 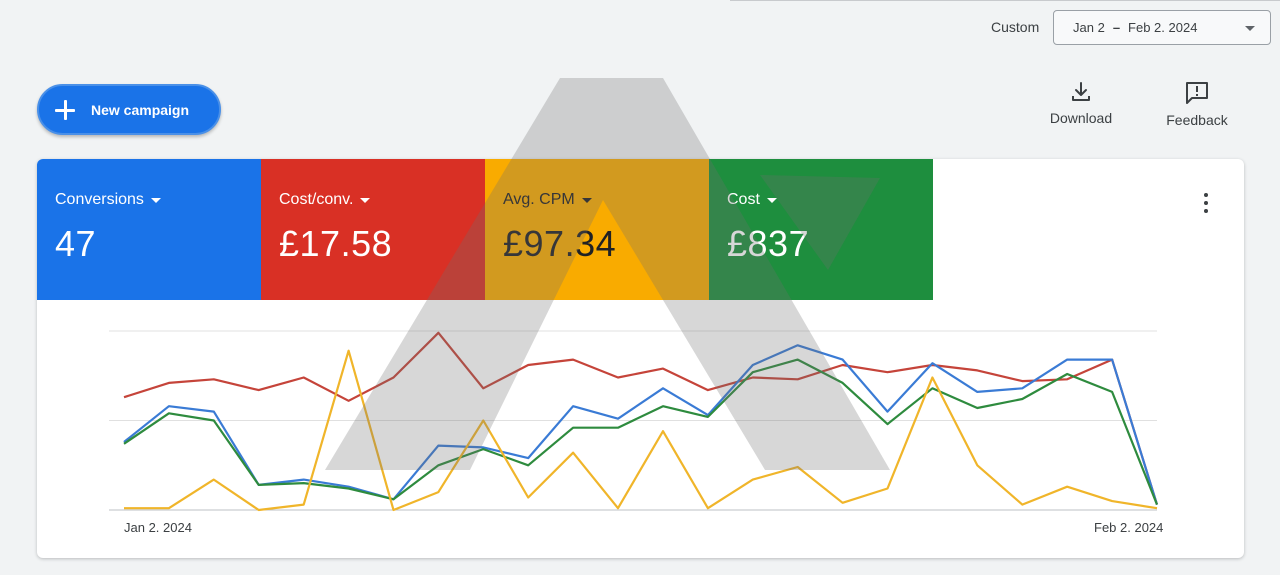 I want to click on download-button: Download, so click(x=1081, y=103).